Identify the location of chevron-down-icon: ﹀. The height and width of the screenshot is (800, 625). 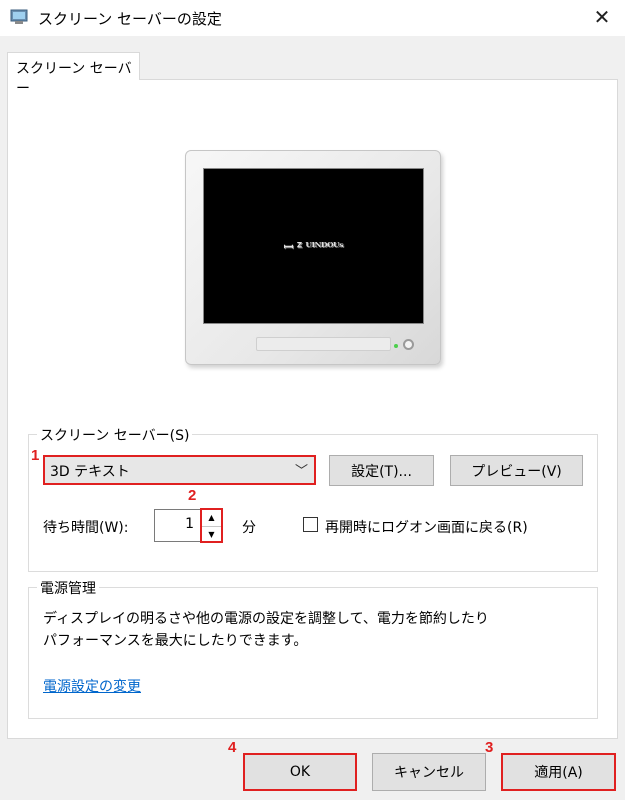
(301, 471).